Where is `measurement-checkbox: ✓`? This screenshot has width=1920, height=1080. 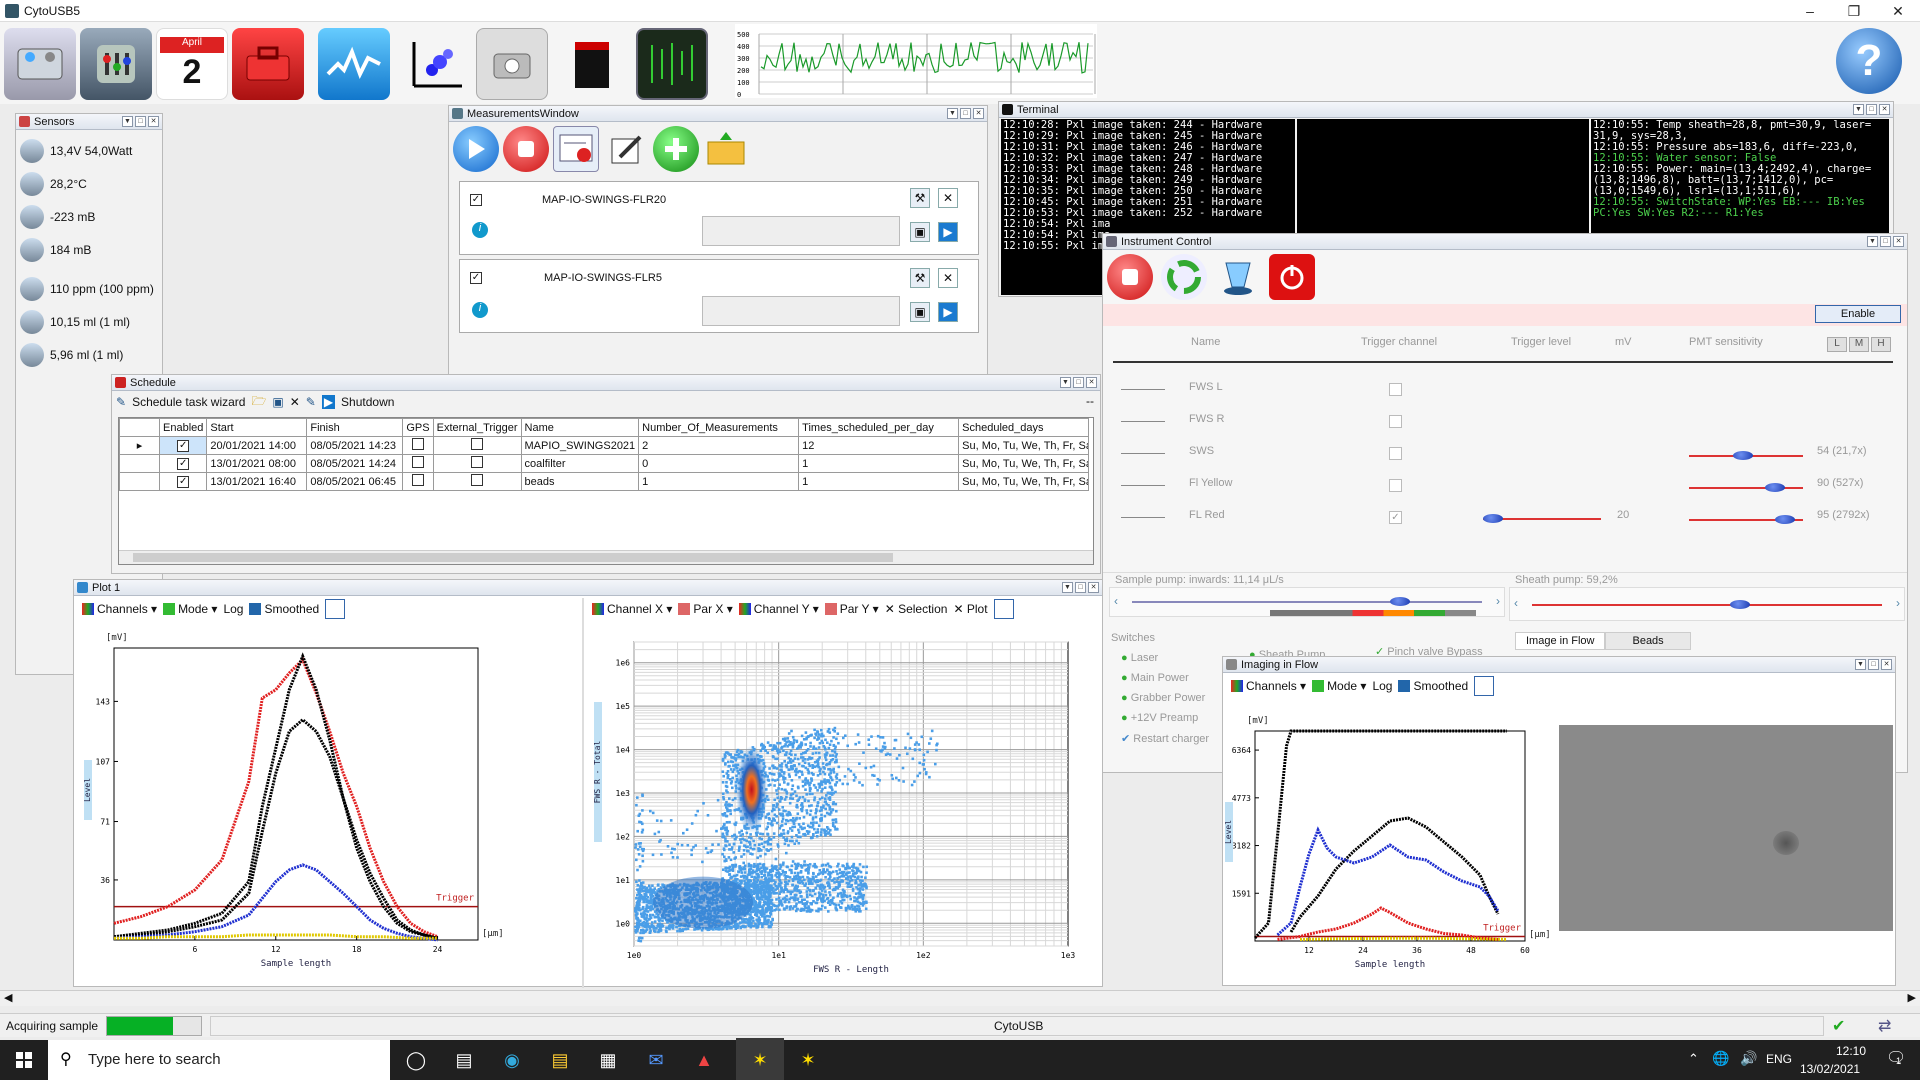
measurement-checkbox: ✓ is located at coordinates (476, 200).